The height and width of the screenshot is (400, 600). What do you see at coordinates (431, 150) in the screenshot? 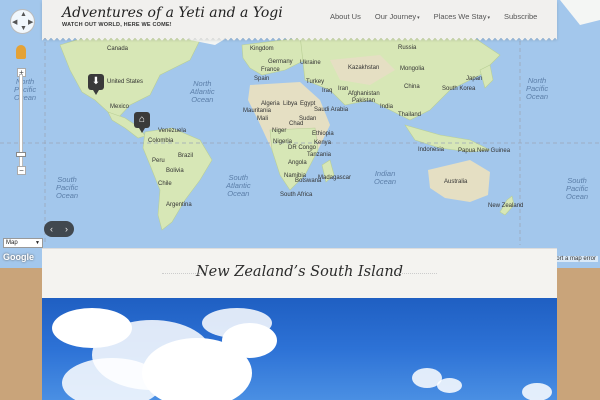
I see `country-label: Indonesia` at bounding box center [431, 150].